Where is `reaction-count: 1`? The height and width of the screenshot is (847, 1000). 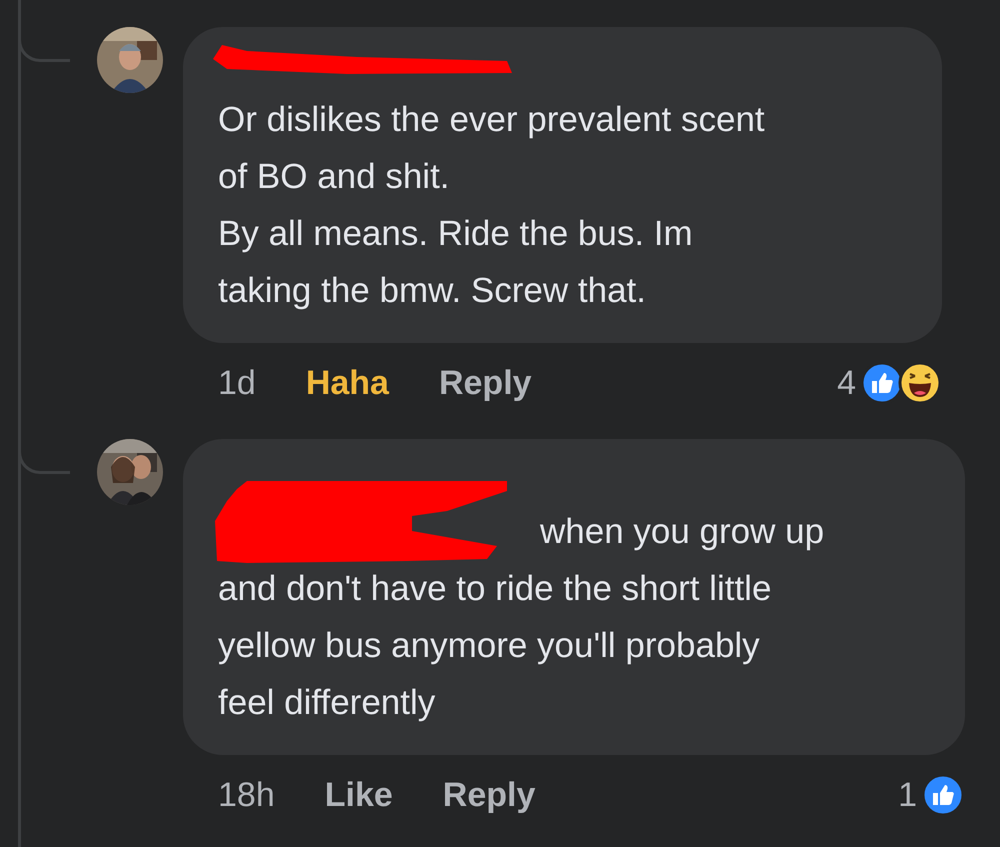 reaction-count: 1 is located at coordinates (907, 795).